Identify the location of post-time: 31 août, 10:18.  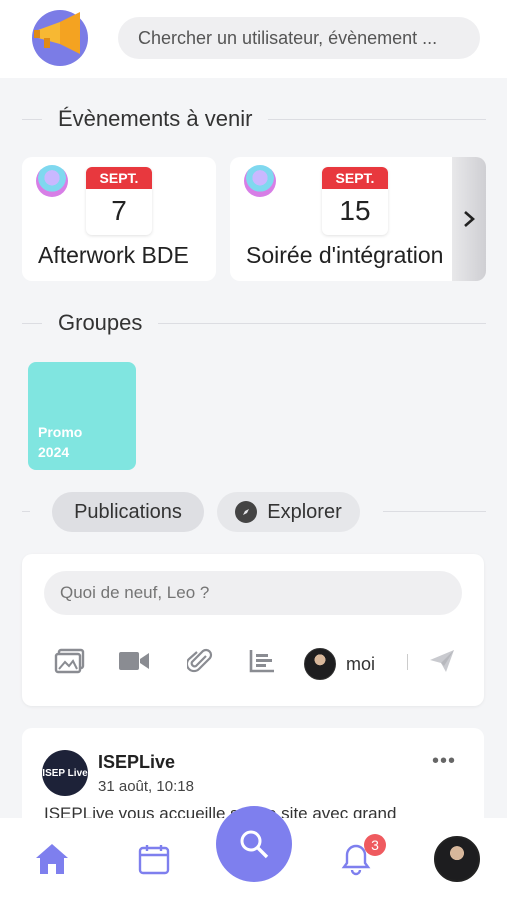
(146, 786).